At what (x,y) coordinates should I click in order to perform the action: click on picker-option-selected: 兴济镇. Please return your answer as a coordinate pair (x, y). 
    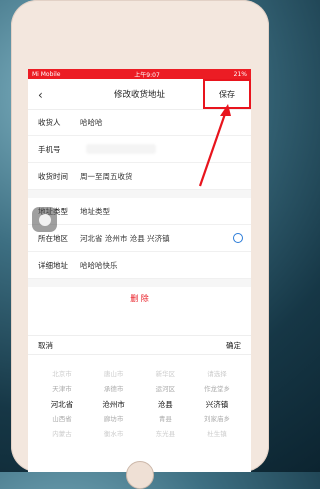
    Looking at the image, I should click on (217, 404).